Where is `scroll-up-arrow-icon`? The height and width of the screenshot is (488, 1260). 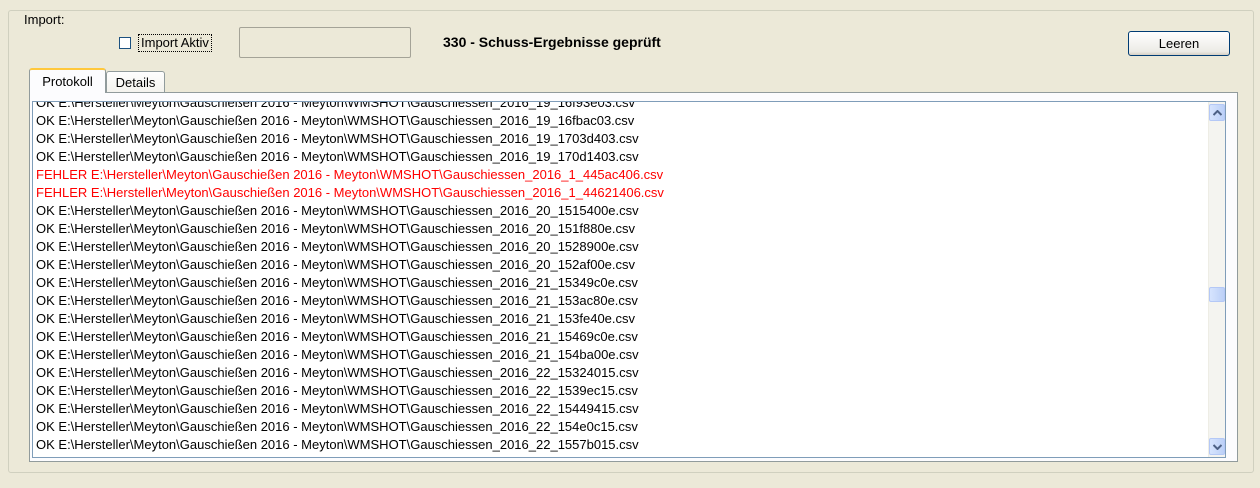 scroll-up-arrow-icon is located at coordinates (1217, 112).